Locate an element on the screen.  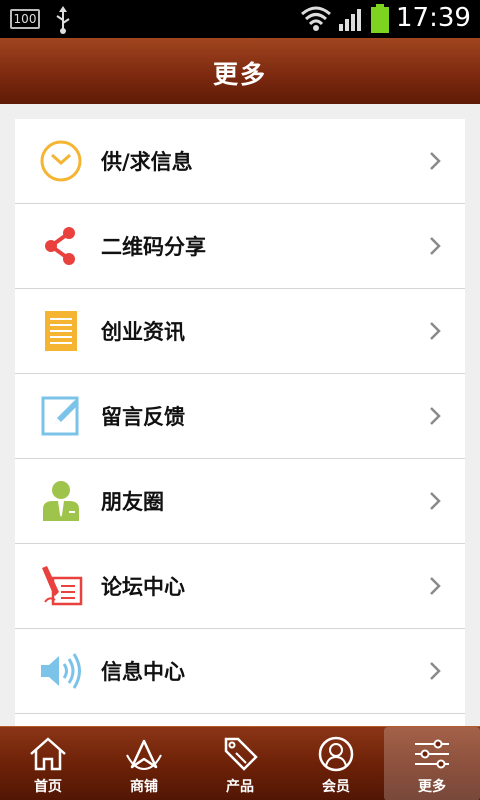
bottom-tab-bar: 首页 商铺 产品 会员 更多 is located at coordinates (240, 763).